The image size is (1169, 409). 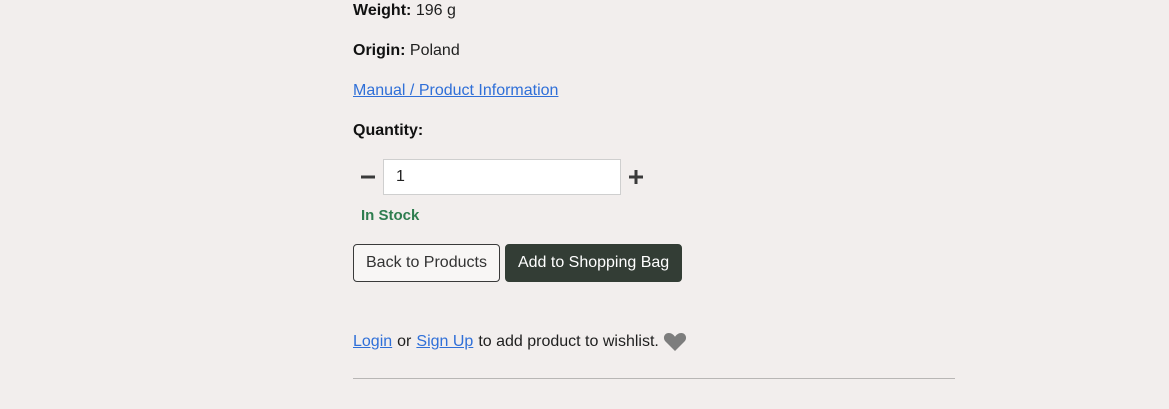 I want to click on origin-label: Origin:, so click(x=379, y=50).